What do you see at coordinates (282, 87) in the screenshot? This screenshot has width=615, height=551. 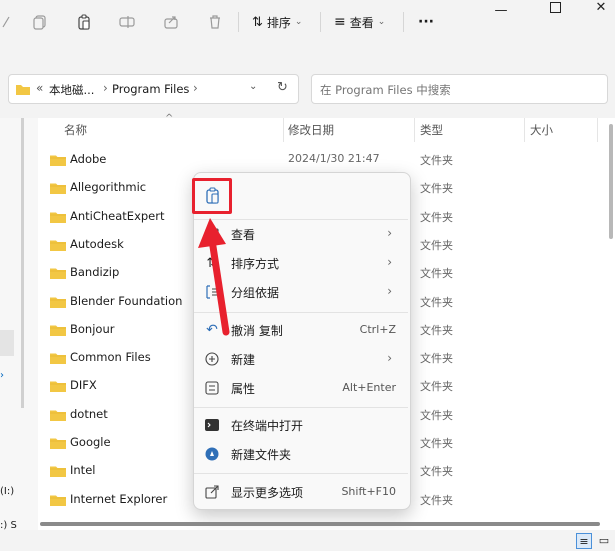 I see `refresh-icon: ↻` at bounding box center [282, 87].